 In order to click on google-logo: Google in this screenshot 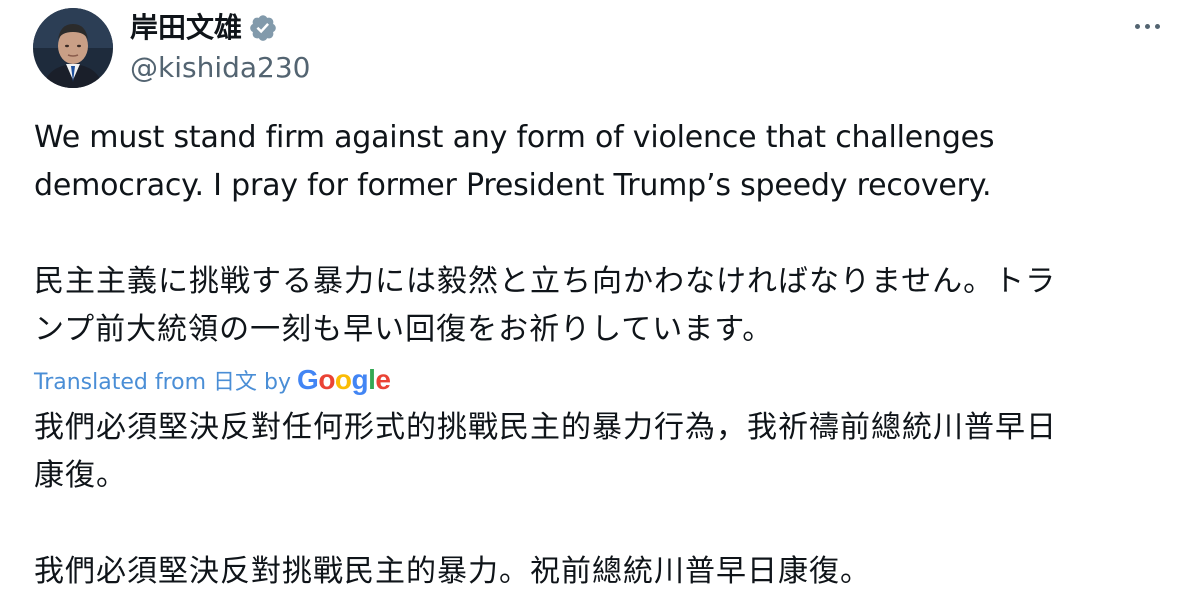, I will do `click(344, 379)`.